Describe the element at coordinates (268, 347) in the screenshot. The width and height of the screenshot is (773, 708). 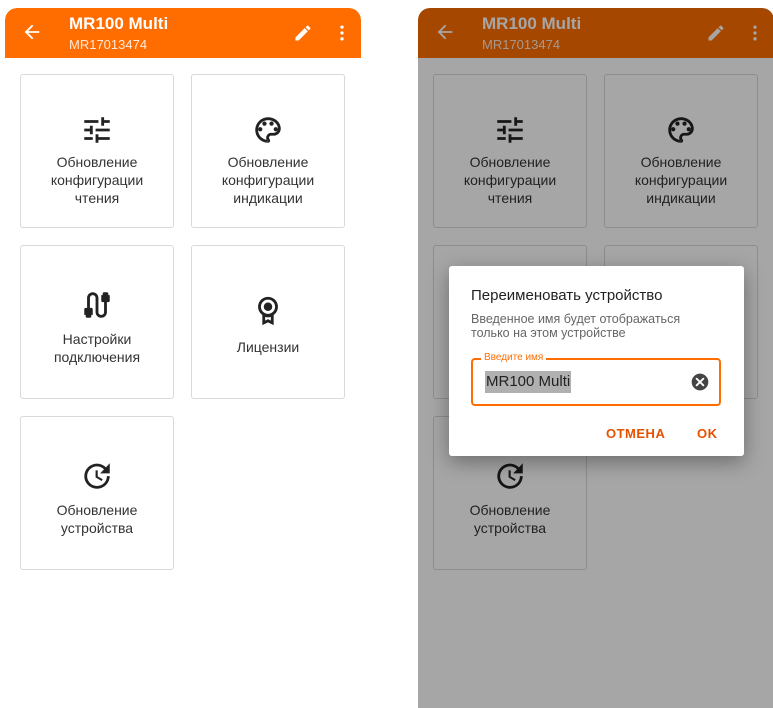
I see `tile-label: Лицензии` at that location.